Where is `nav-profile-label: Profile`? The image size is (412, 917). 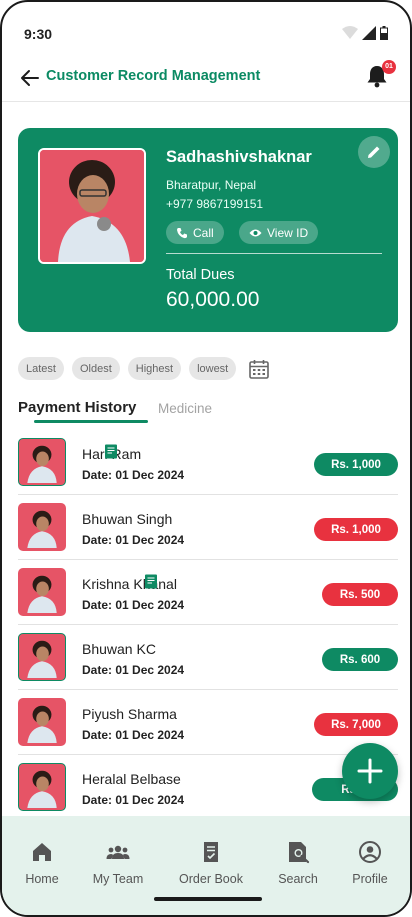
nav-profile-label: Profile is located at coordinates (370, 879).